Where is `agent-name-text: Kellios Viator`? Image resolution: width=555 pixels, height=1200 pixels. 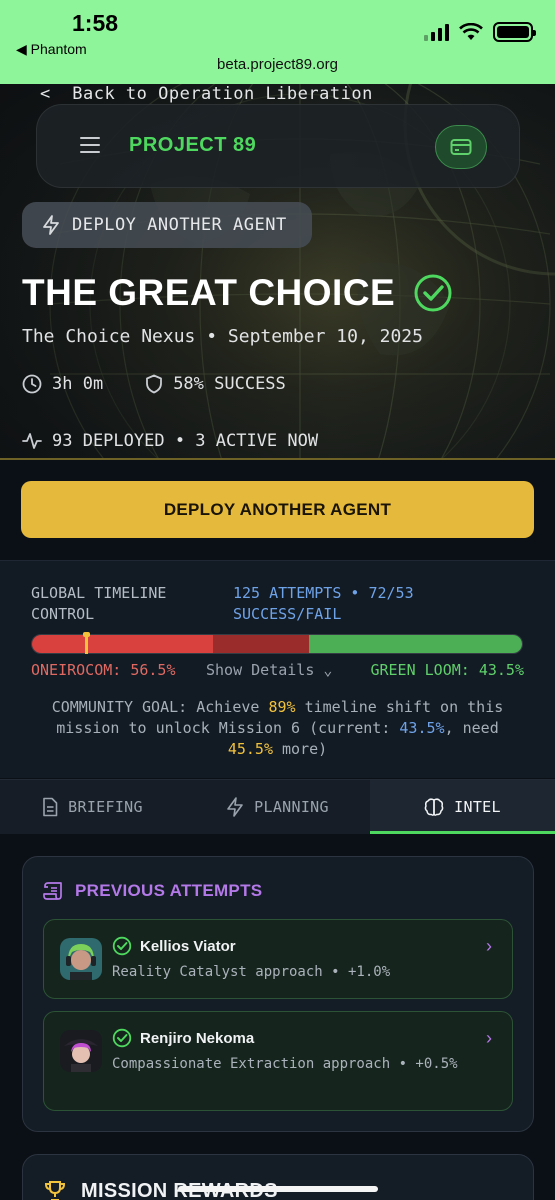 agent-name-text: Kellios Viator is located at coordinates (188, 946).